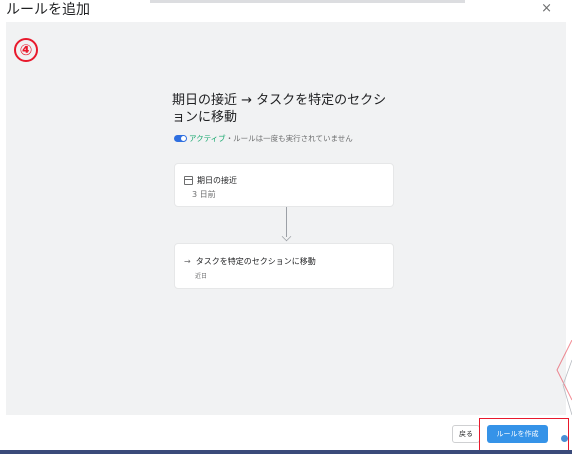 This screenshot has width=572, height=454. I want to click on create-rule-button: ルールを作成, so click(517, 434).